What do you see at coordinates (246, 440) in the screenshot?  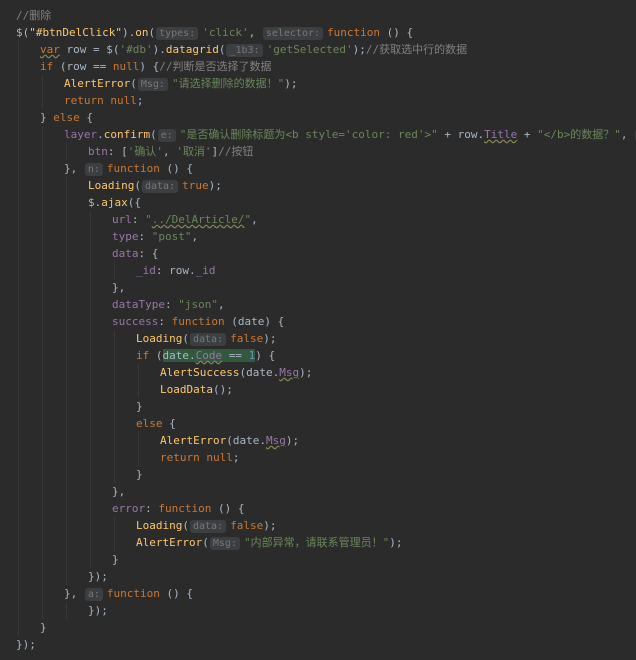 I see `code-token: (date.` at bounding box center [246, 440].